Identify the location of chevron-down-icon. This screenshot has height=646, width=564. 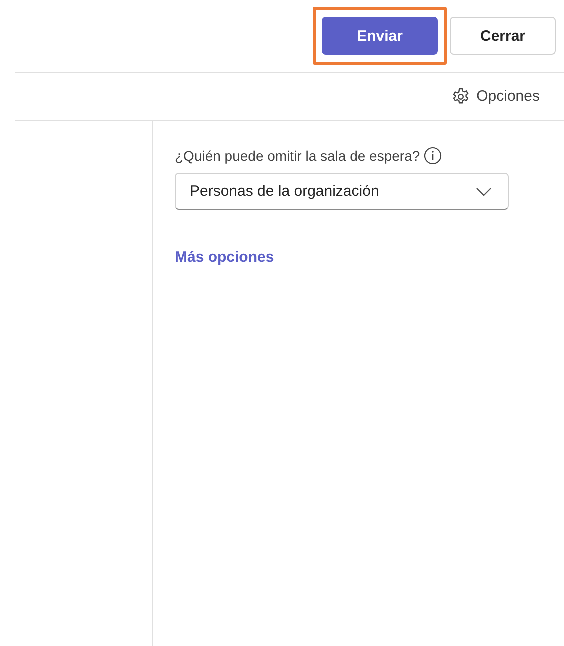
(484, 191).